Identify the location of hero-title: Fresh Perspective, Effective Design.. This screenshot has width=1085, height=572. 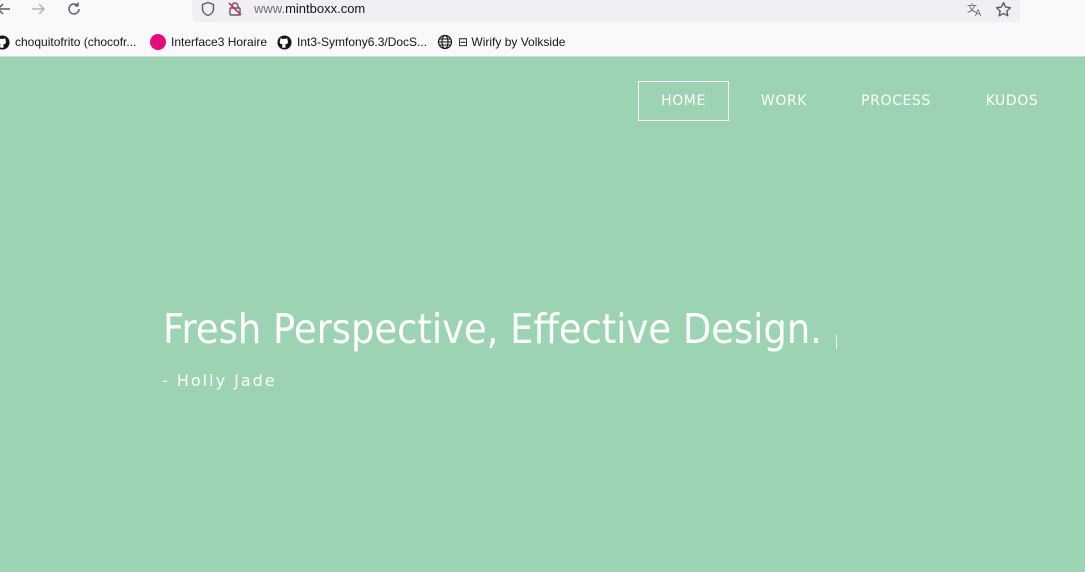
(492, 329).